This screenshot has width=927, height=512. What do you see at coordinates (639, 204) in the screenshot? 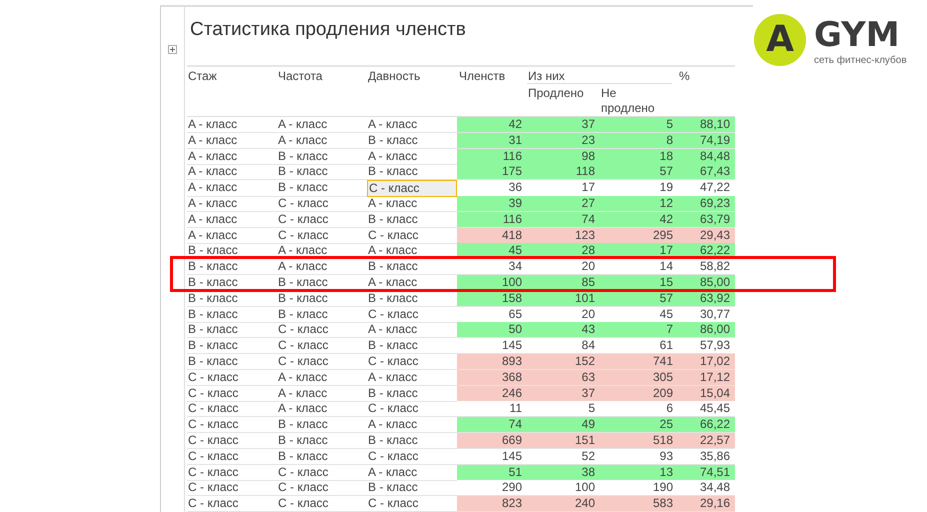
I see `table-cell: 12` at bounding box center [639, 204].